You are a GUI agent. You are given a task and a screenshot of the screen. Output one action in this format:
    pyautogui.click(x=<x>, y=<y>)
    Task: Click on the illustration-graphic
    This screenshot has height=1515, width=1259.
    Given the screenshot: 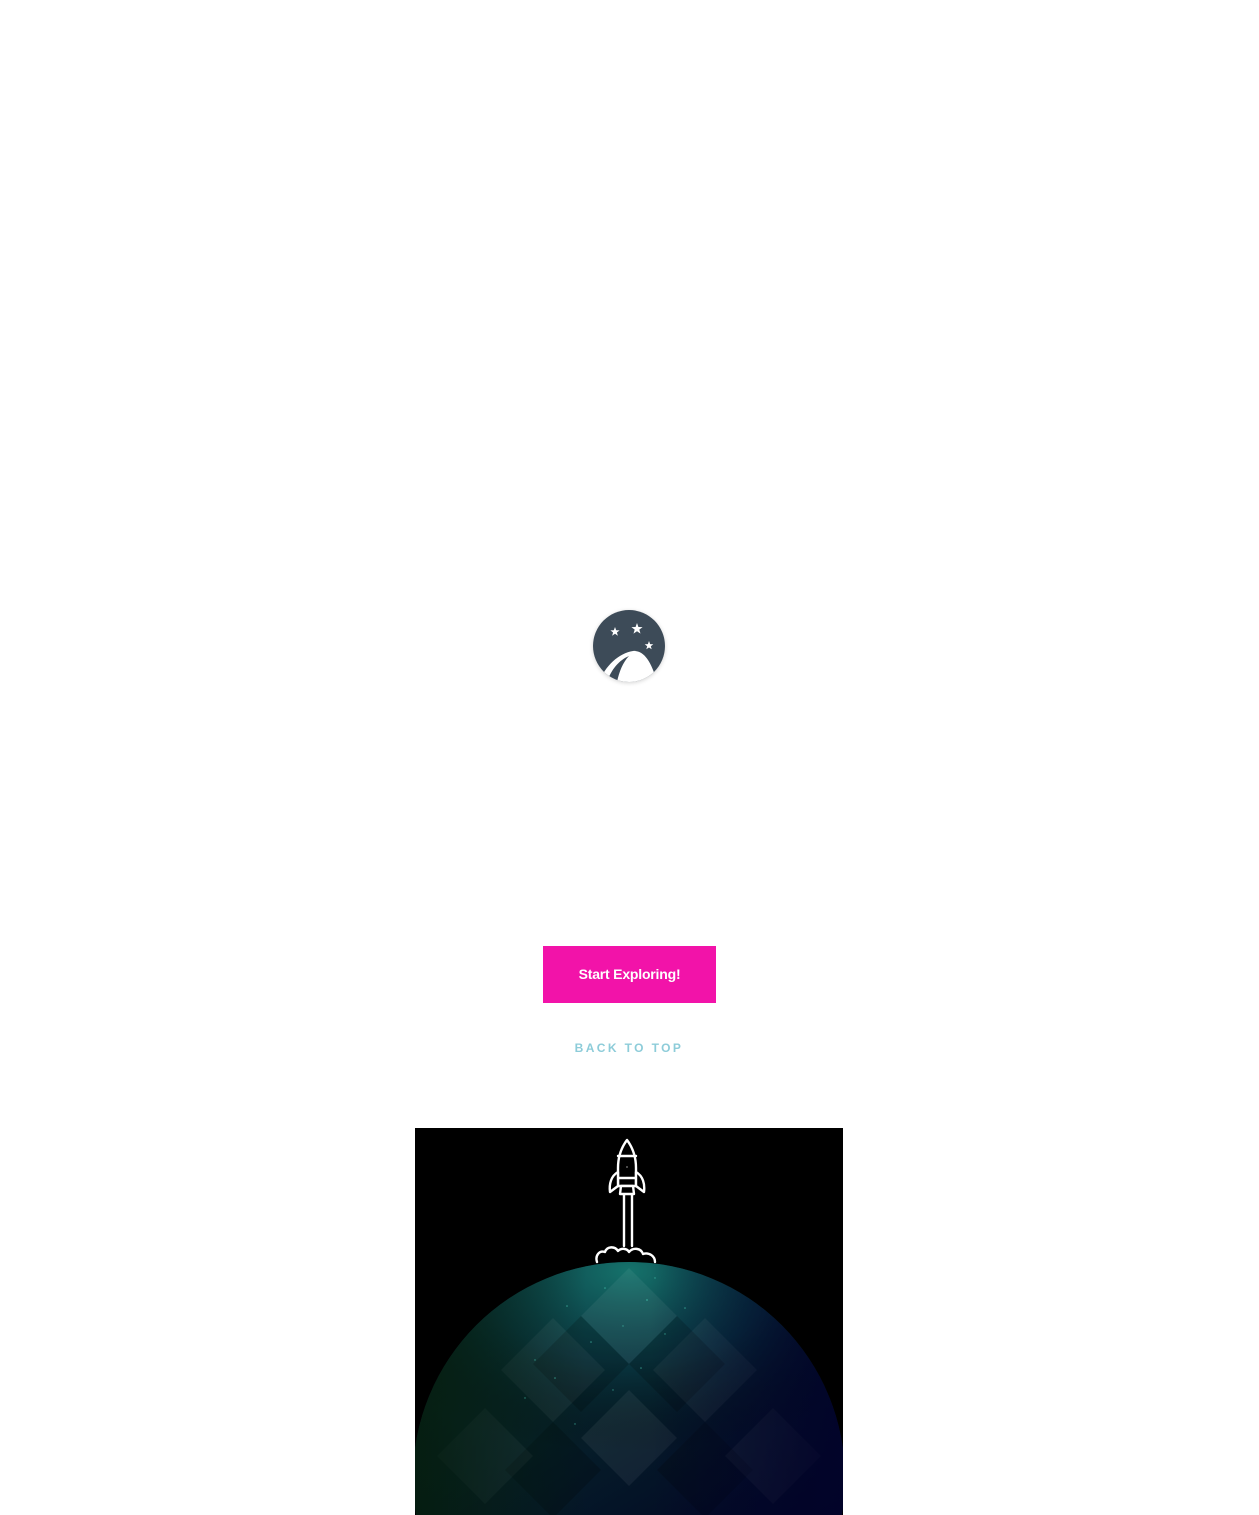 What is the action you would take?
    pyautogui.click(x=629, y=1326)
    